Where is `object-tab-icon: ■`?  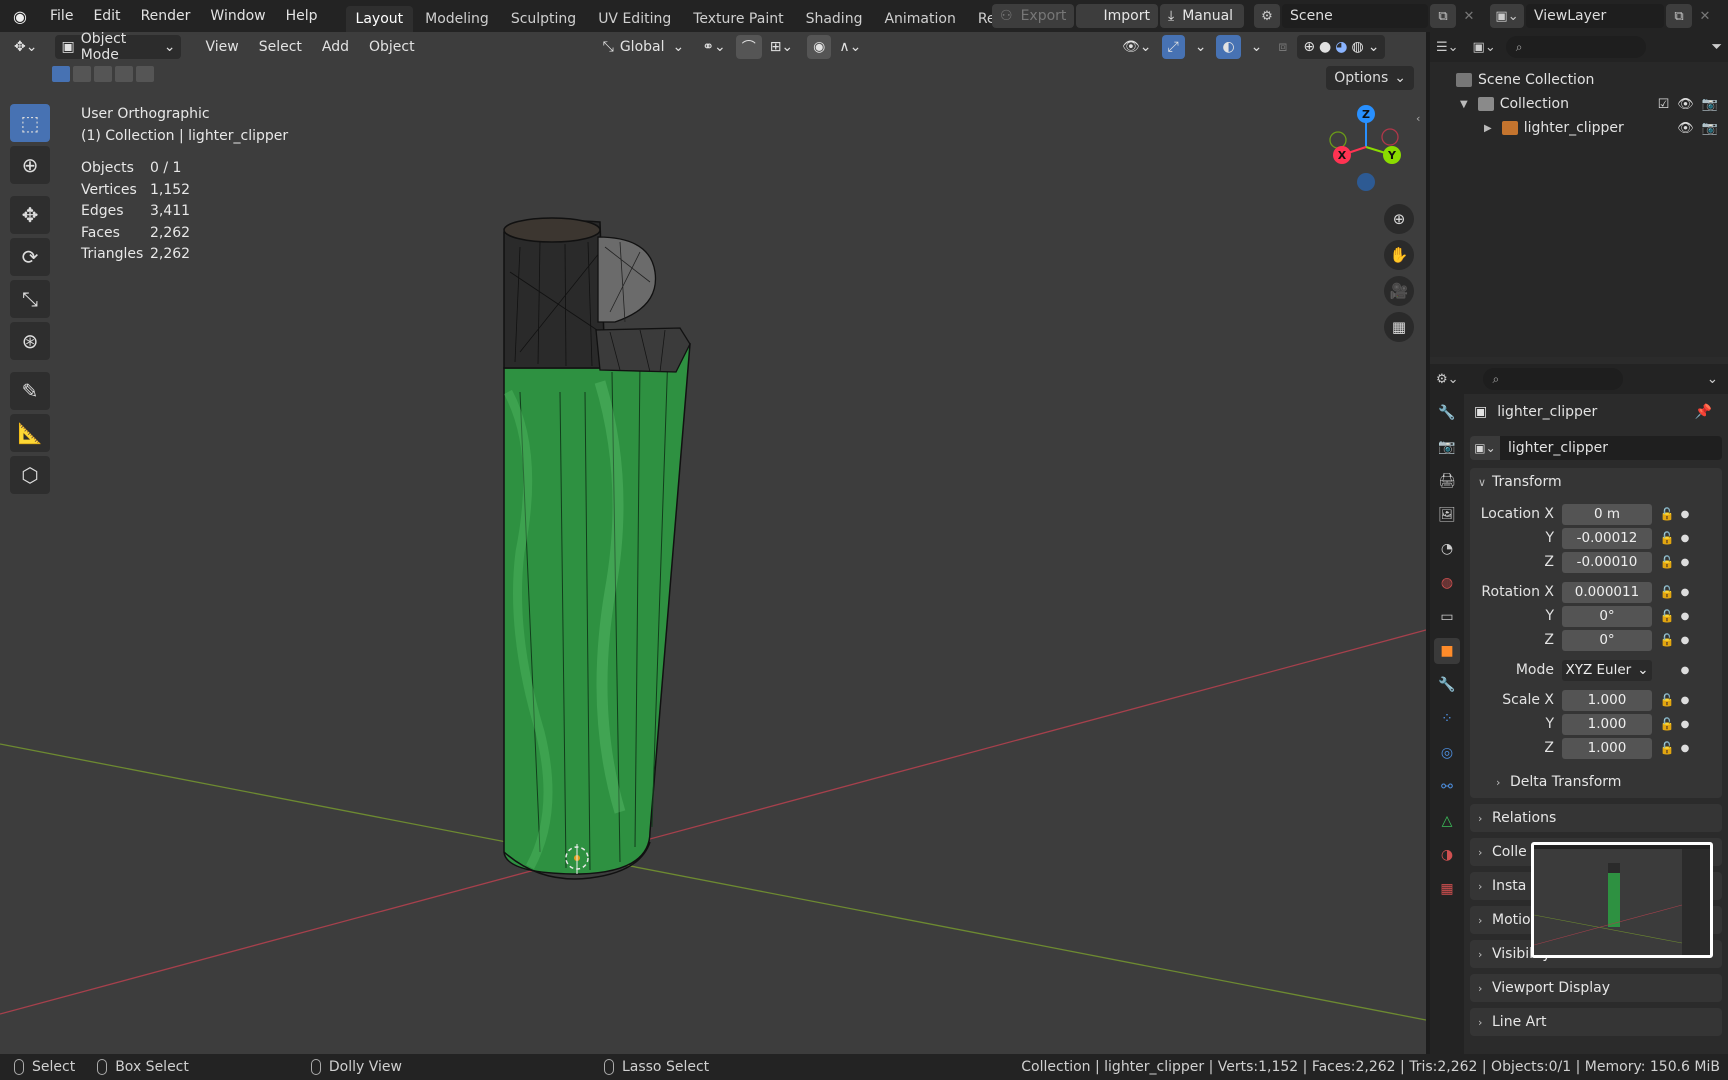 object-tab-icon: ■ is located at coordinates (1447, 651).